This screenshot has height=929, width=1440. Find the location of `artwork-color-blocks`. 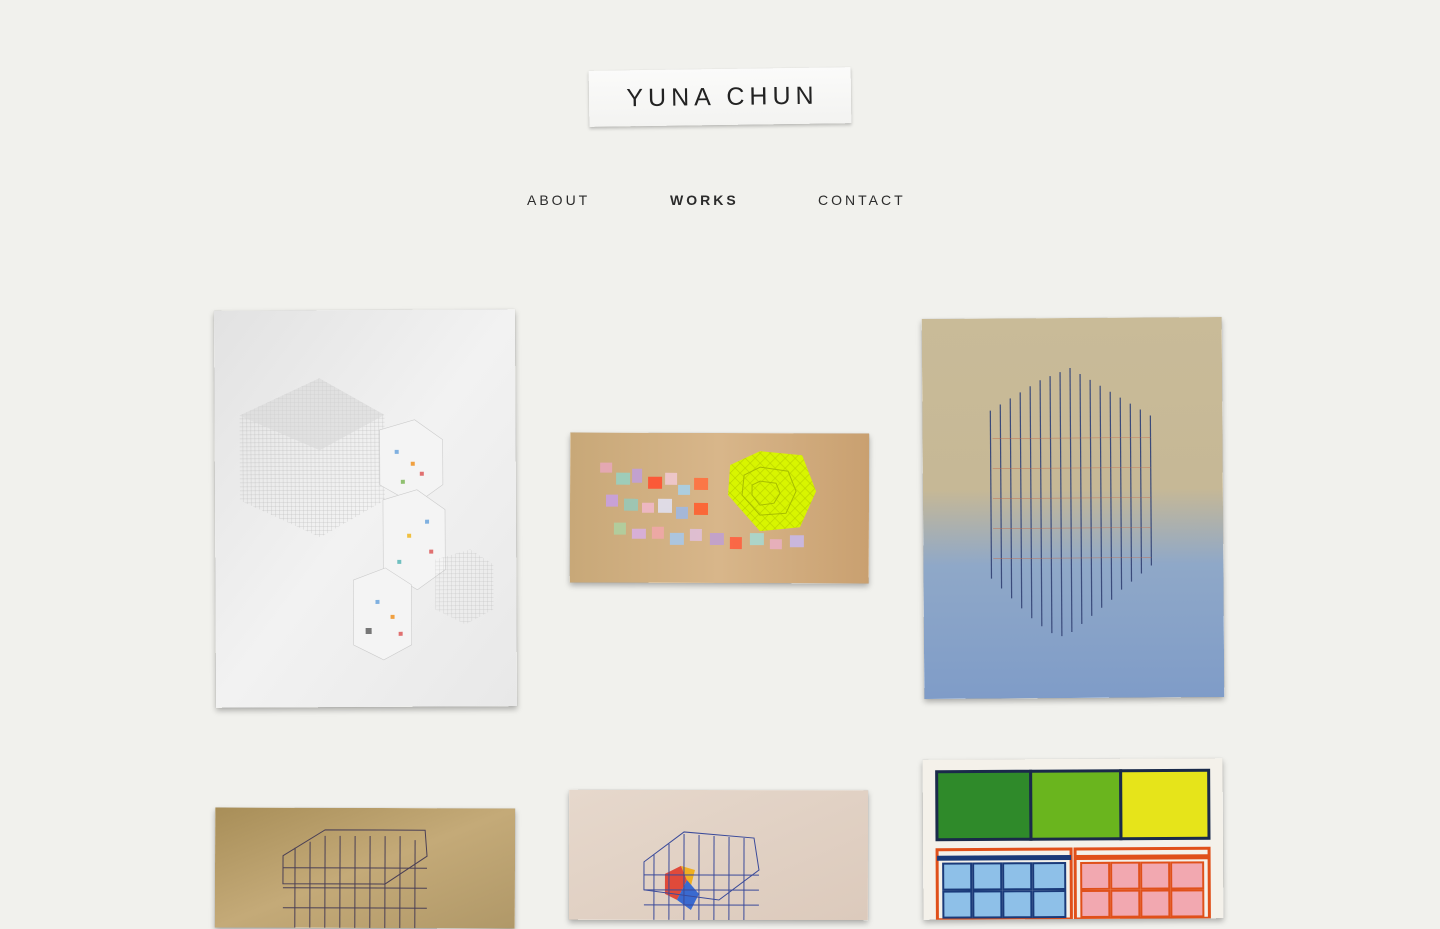

artwork-color-blocks is located at coordinates (1073, 839).